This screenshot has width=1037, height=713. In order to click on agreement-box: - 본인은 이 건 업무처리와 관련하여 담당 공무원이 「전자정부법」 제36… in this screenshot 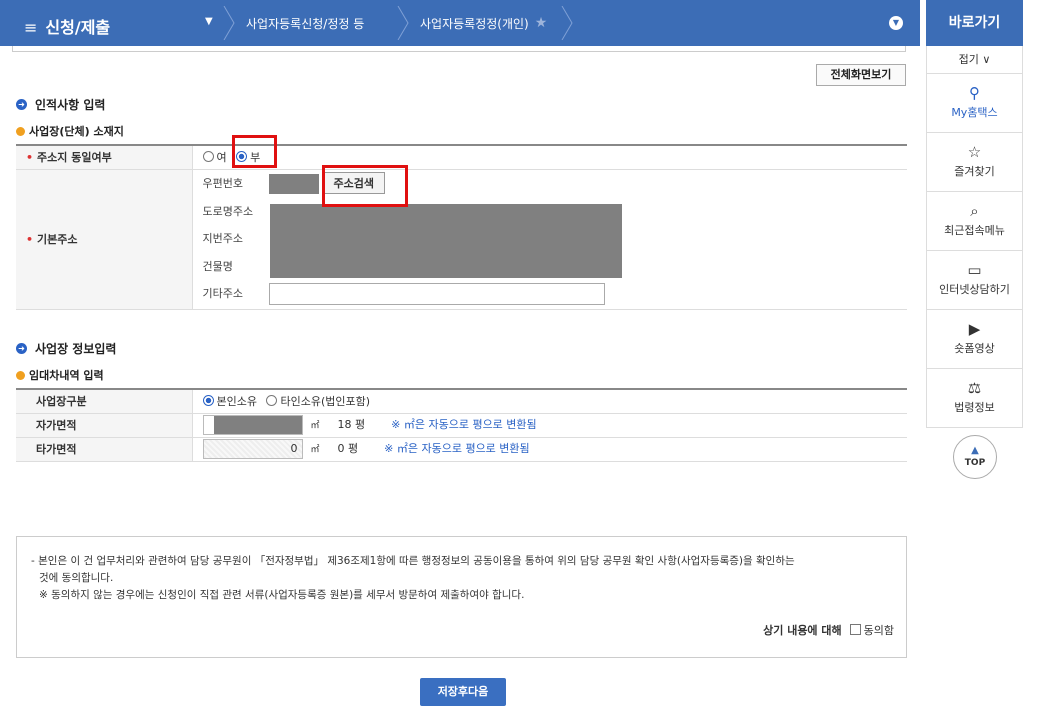, I will do `click(461, 597)`.